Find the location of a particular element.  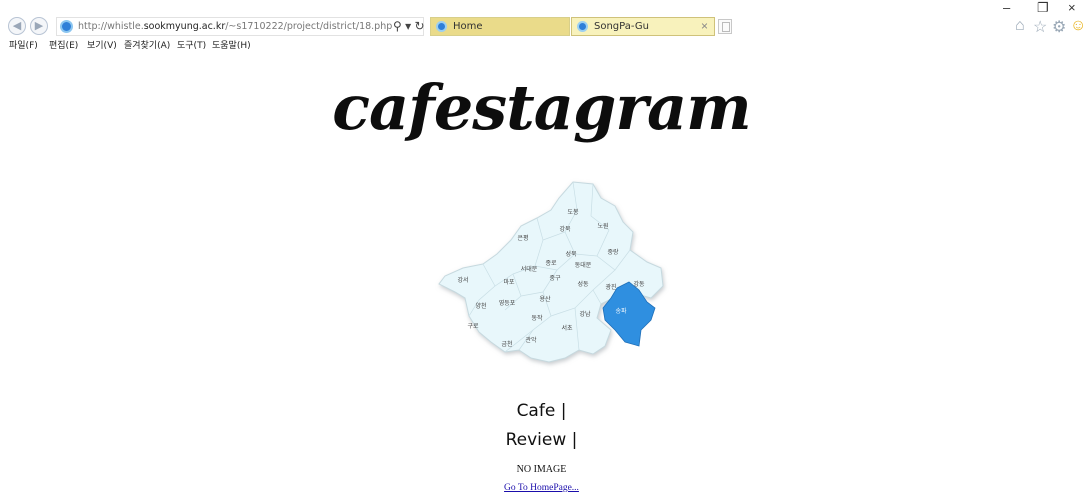

gear-icon: ⚙ is located at coordinates (1059, 27).